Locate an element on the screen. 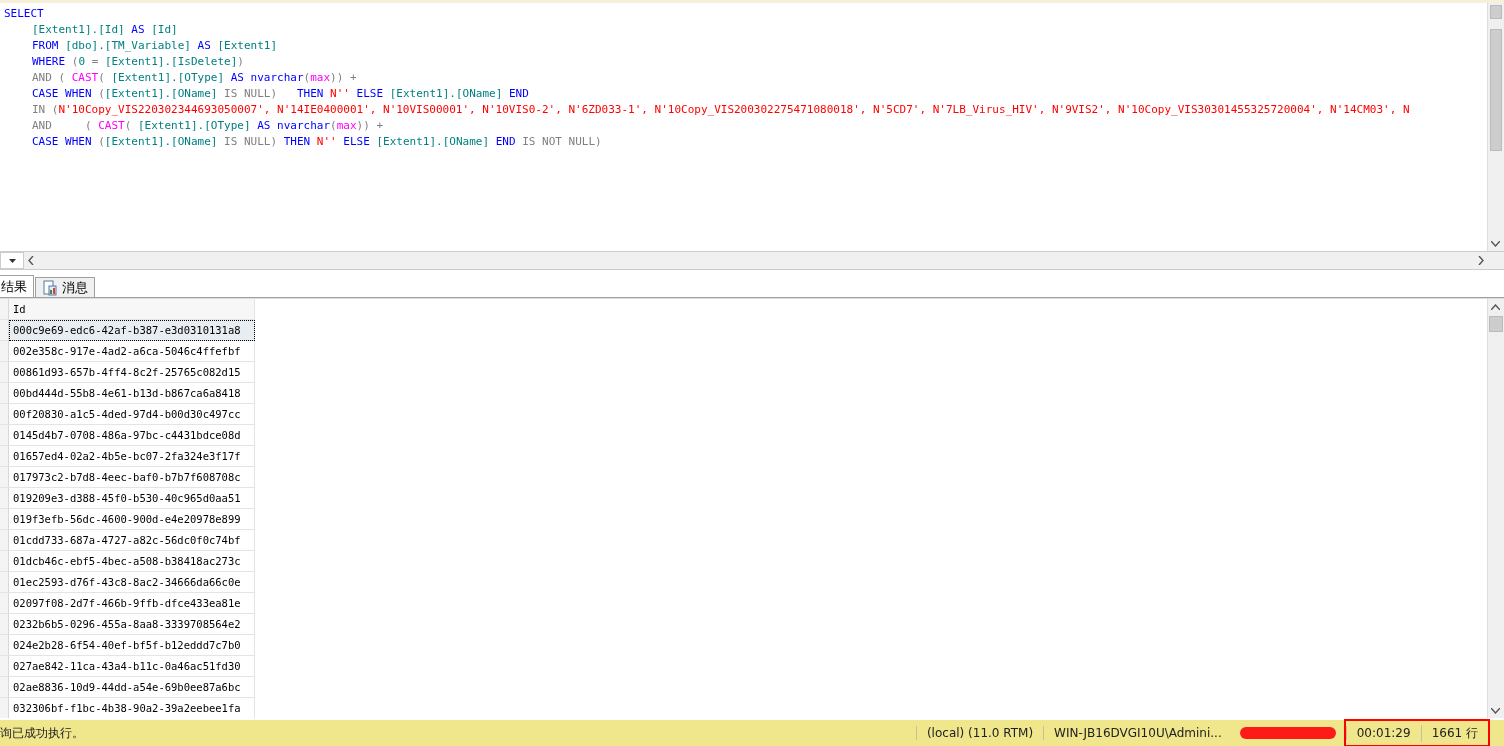  caret-icon is located at coordinates (12, 260).